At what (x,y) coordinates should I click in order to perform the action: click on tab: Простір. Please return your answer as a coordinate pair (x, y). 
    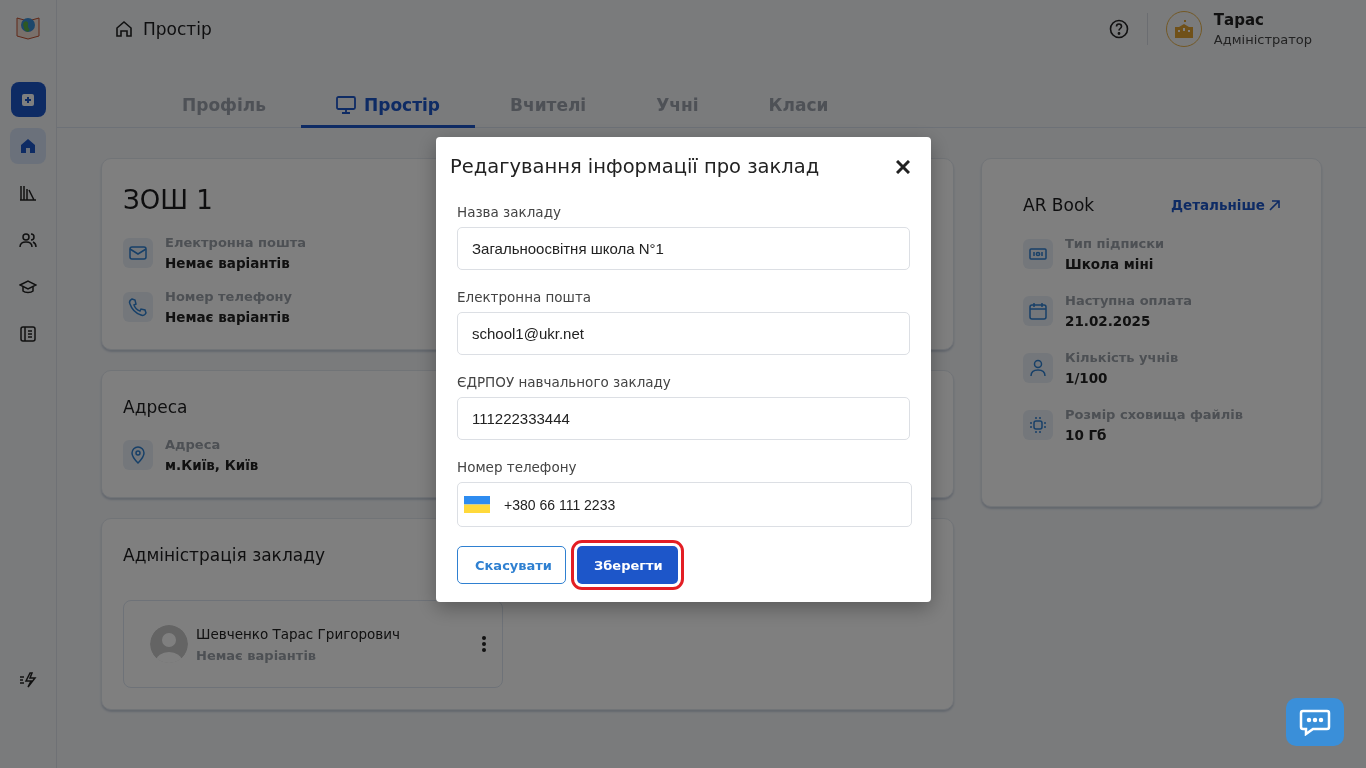
    Looking at the image, I should click on (388, 106).